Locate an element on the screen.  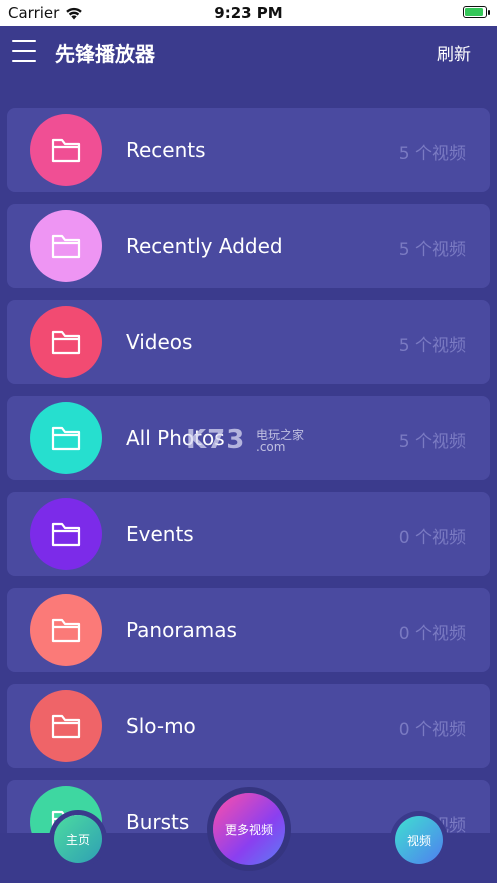
menu-icon is located at coordinates (24, 51).